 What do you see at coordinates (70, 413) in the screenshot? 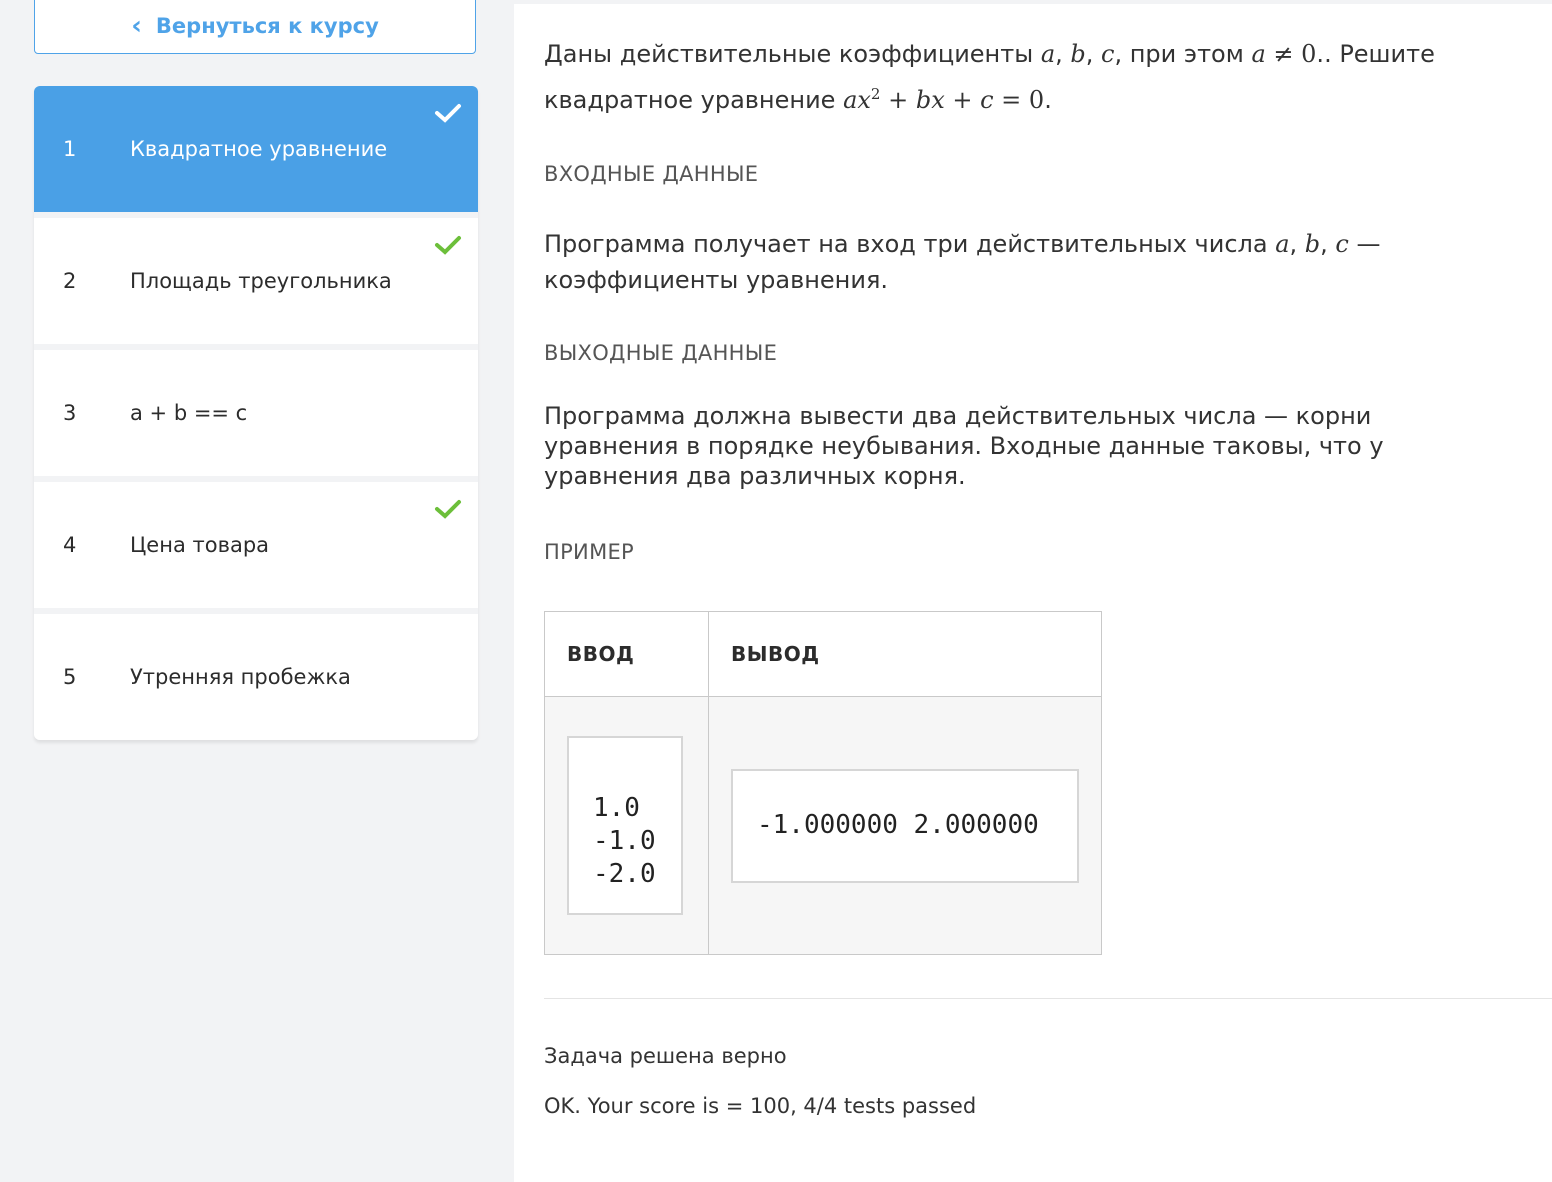
I see `task-number: 3` at bounding box center [70, 413].